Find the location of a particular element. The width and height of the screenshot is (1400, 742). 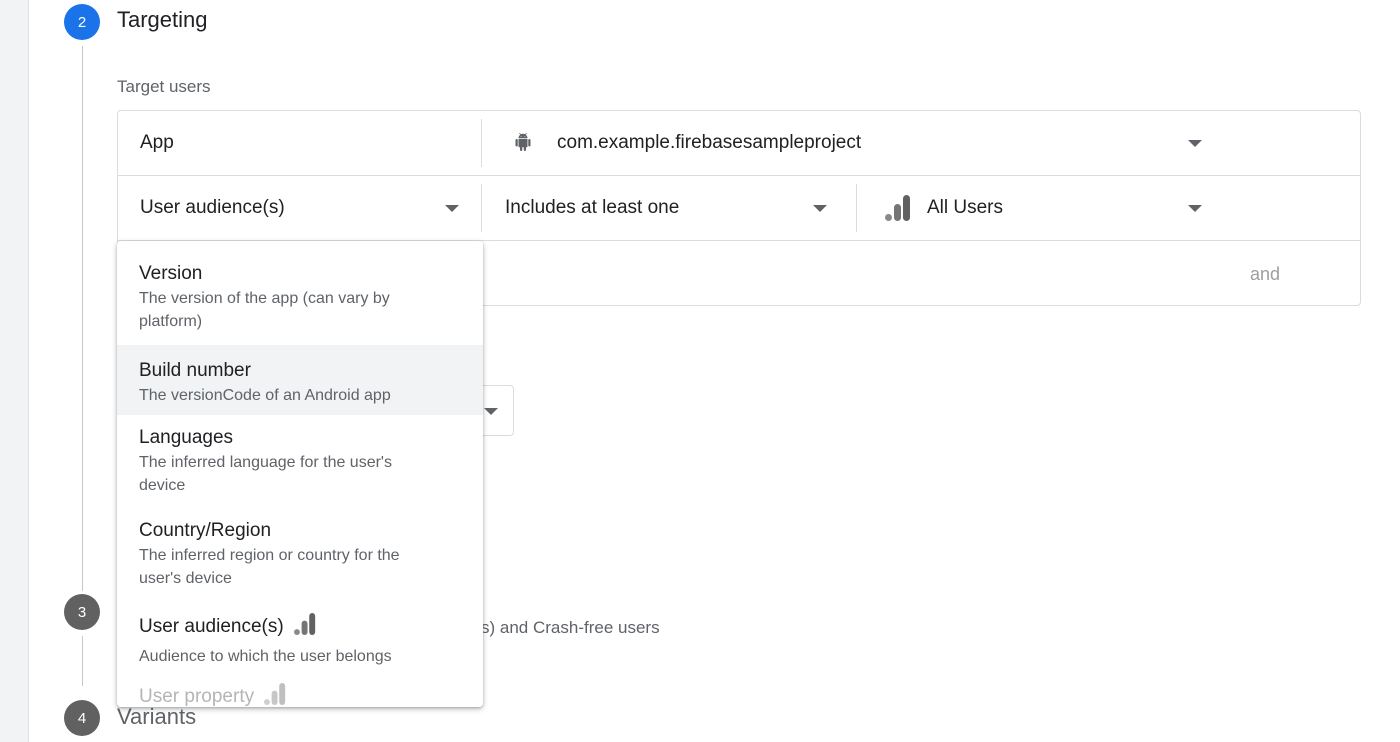

app-select: com.example.firebasesampleproject is located at coordinates (852, 143).